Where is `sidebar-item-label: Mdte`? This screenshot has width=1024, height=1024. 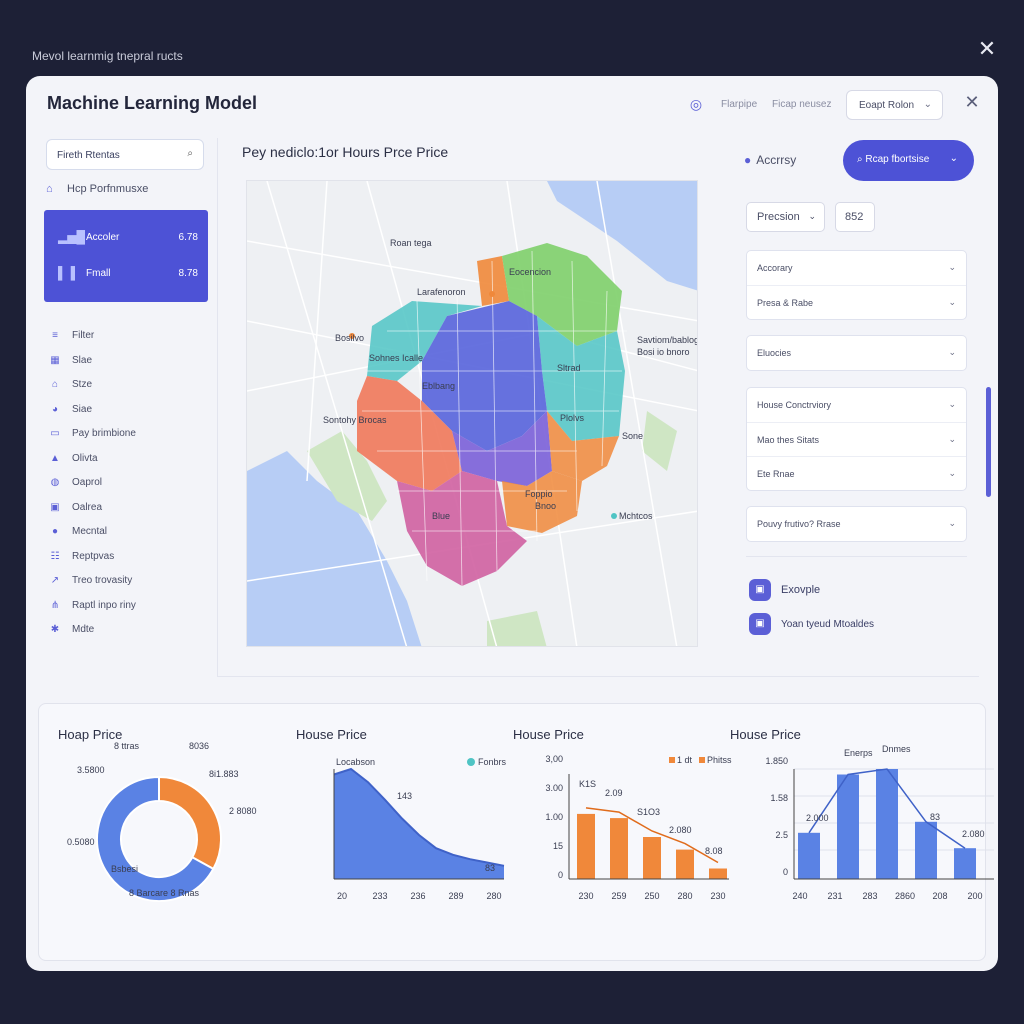
sidebar-item-label: Mdte is located at coordinates (83, 629).